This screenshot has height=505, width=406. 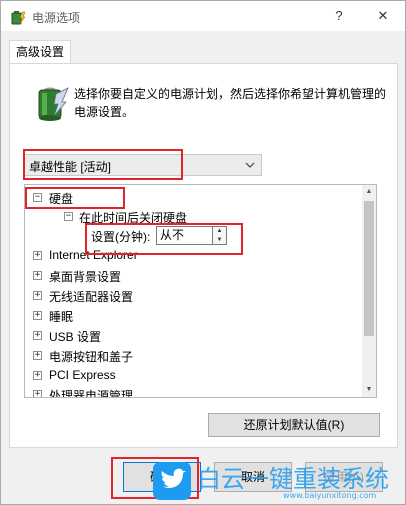 I want to click on tree-item-label: 处理器电源管理, so click(x=91, y=393).